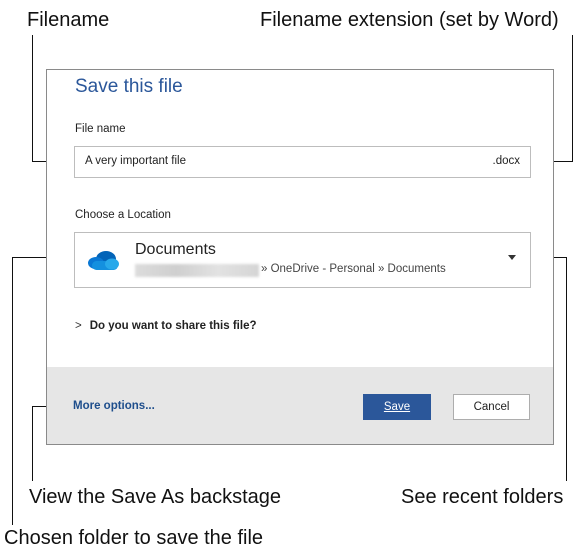 Image resolution: width=580 pixels, height=554 pixels. Describe the element at coordinates (134, 538) in the screenshot. I see `callout-chosen-folder: Chosen folder to save the file` at that location.